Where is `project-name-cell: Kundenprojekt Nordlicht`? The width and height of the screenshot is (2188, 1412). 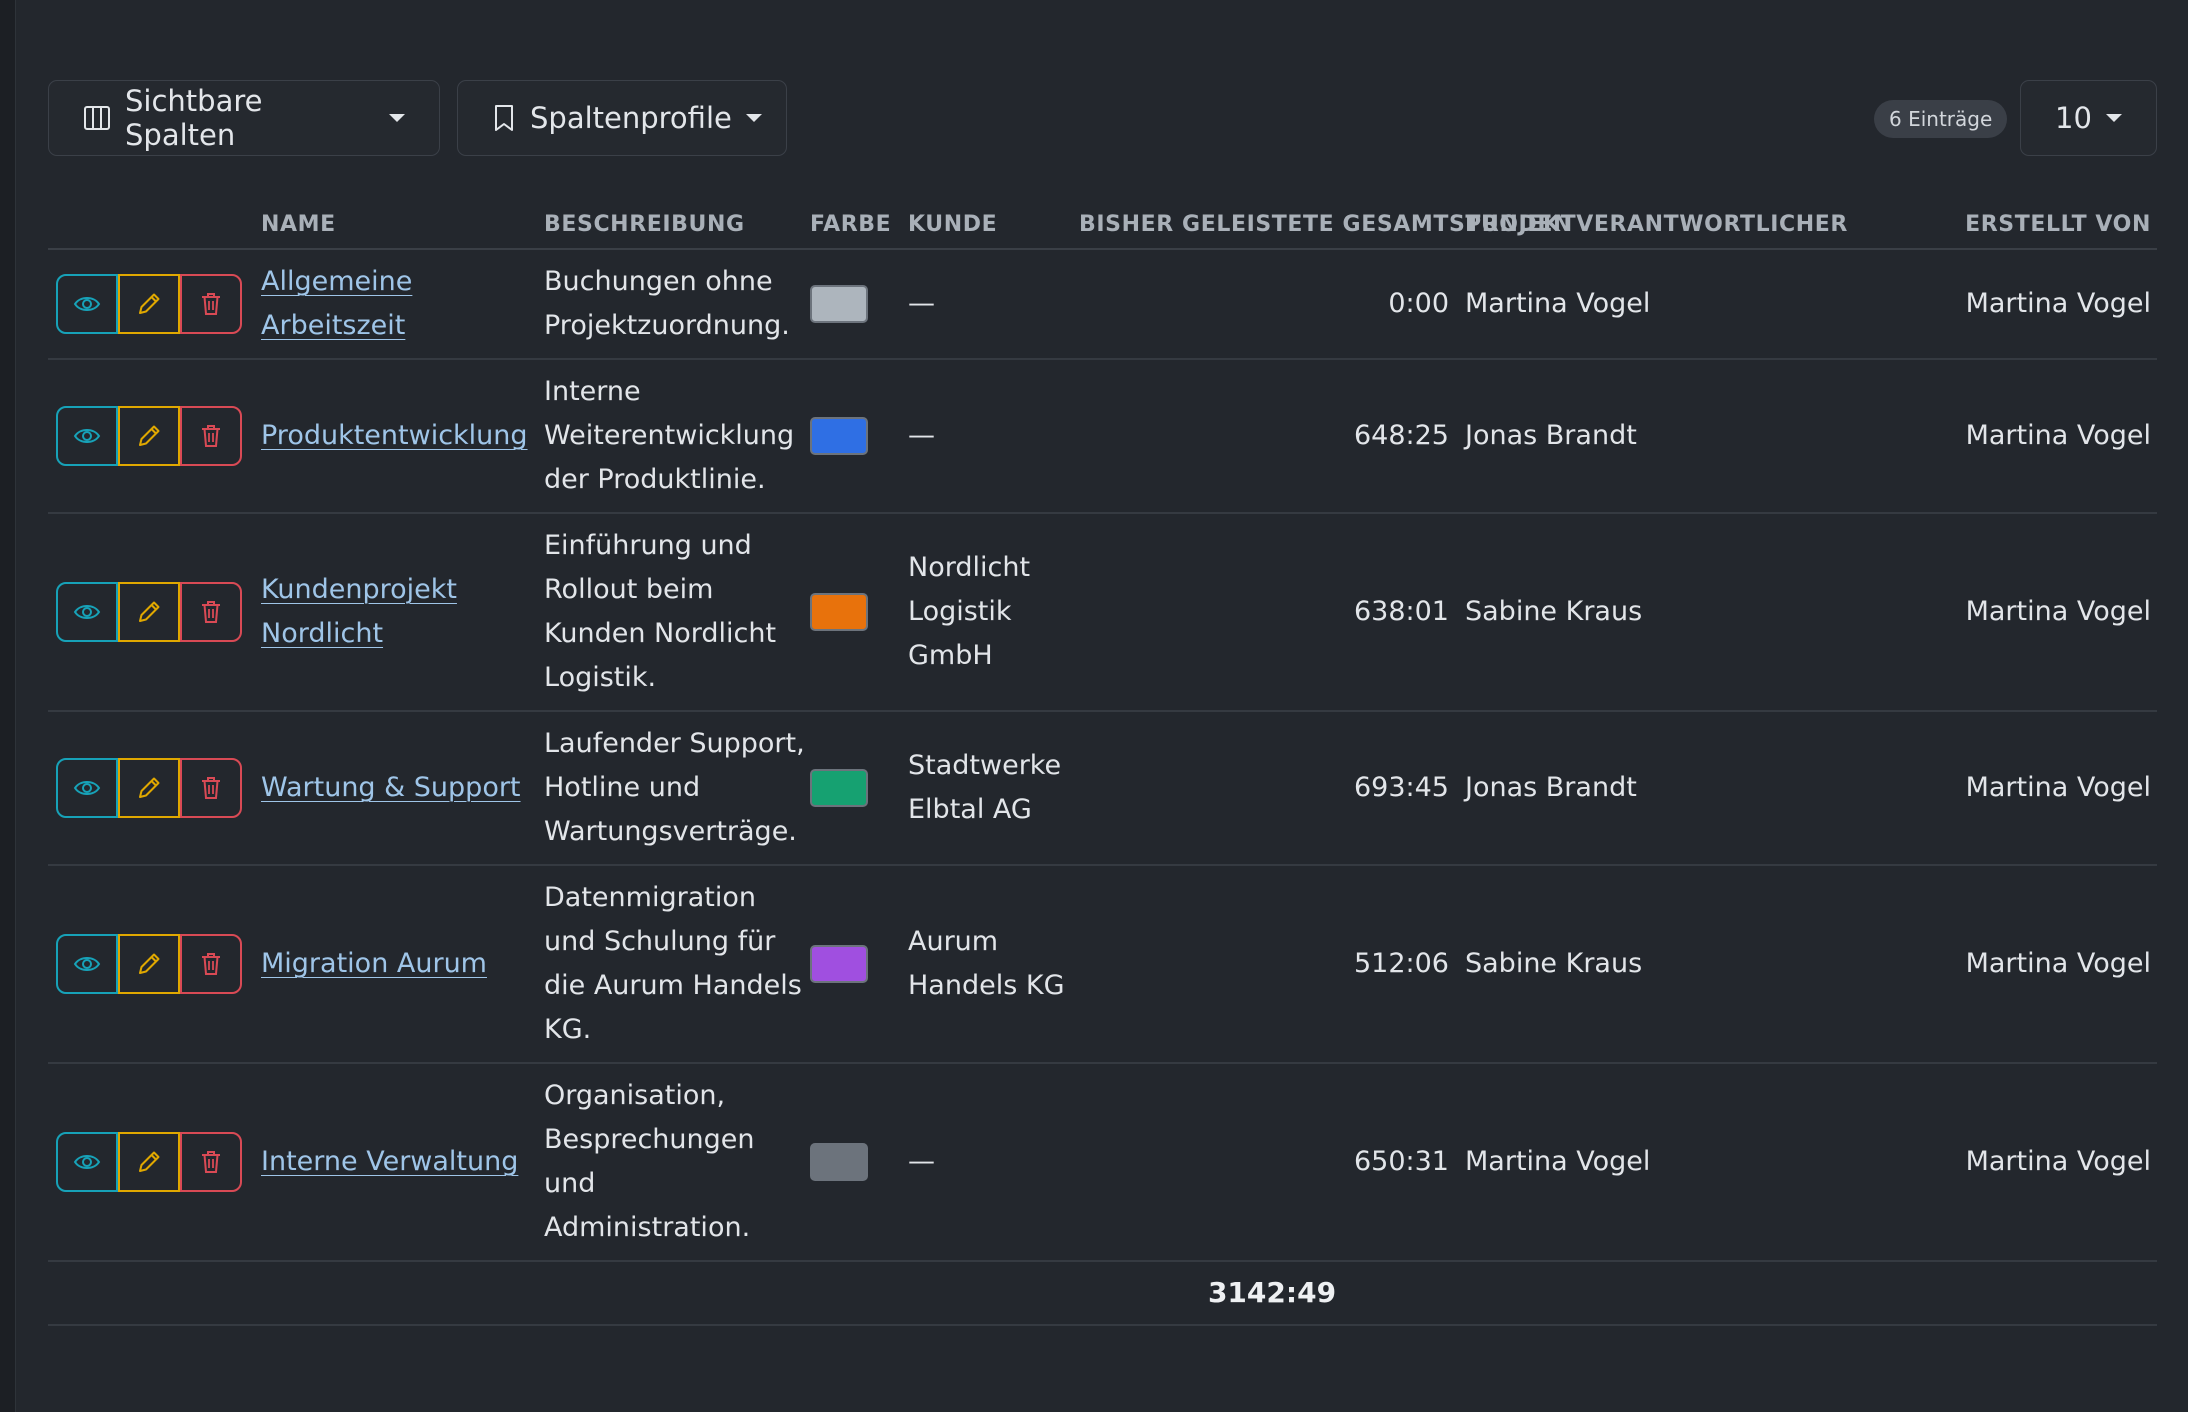 project-name-cell: Kundenprojekt Nordlicht is located at coordinates (402, 612).